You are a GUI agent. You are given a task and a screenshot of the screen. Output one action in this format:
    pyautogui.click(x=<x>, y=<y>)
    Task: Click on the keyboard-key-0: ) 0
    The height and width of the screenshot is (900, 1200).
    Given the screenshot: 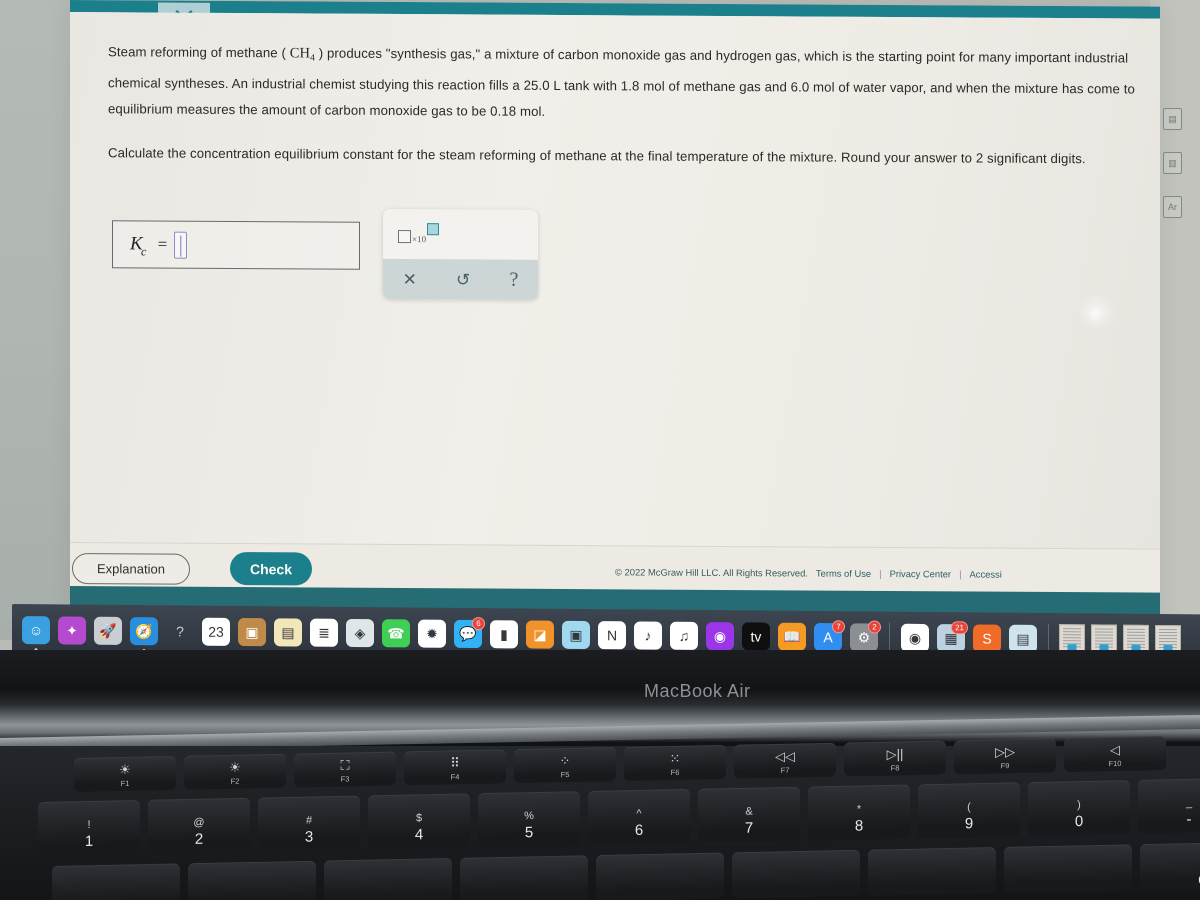 What is the action you would take?
    pyautogui.click(x=1079, y=808)
    